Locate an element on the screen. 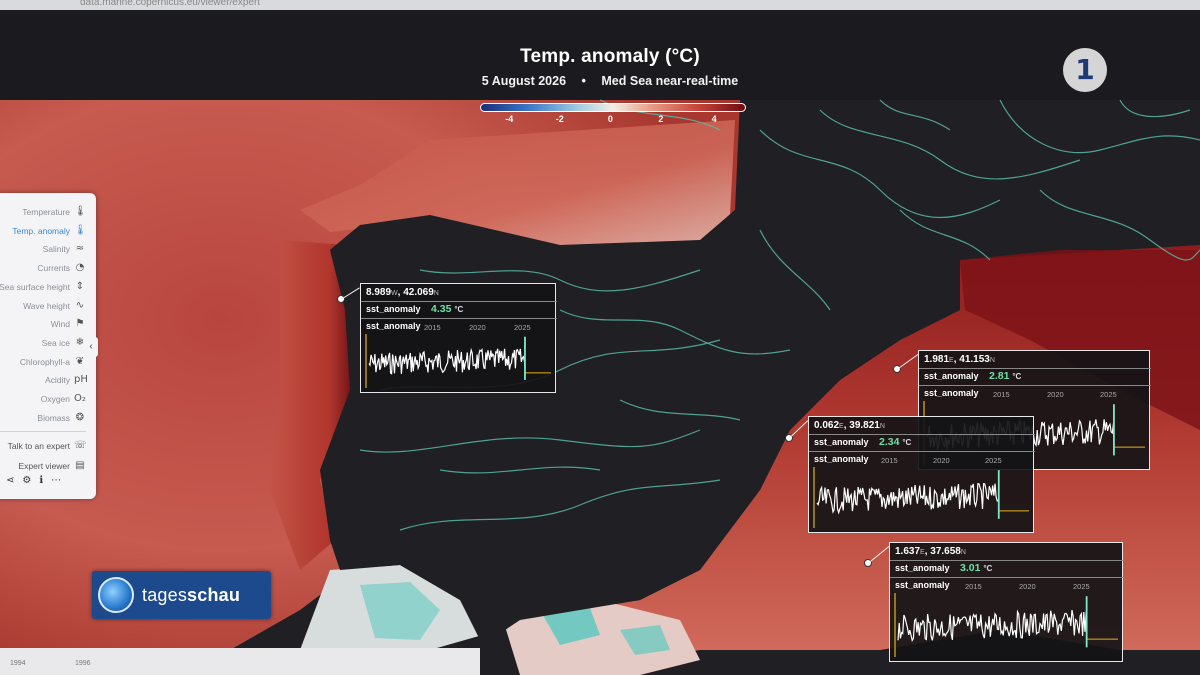  timeline-bar: 1994 1996 is located at coordinates (240, 661).